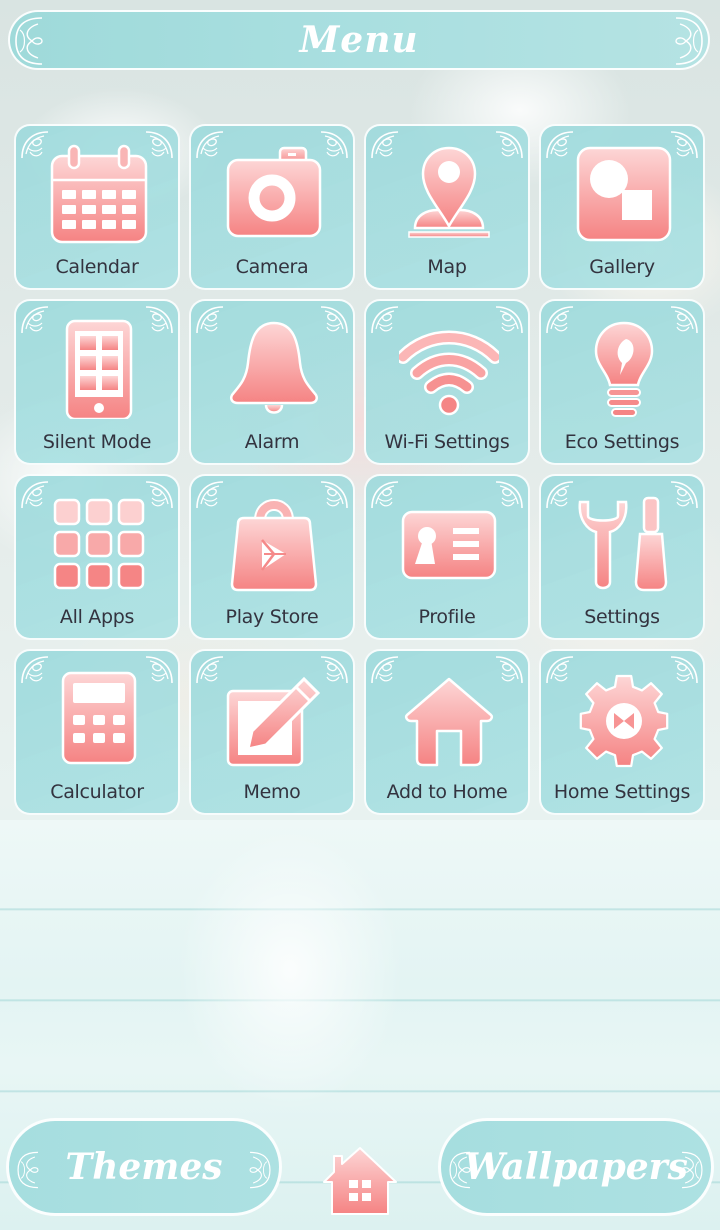 The image size is (720, 1230). Describe the element at coordinates (99, 718) in the screenshot. I see `calculator-icon` at that location.